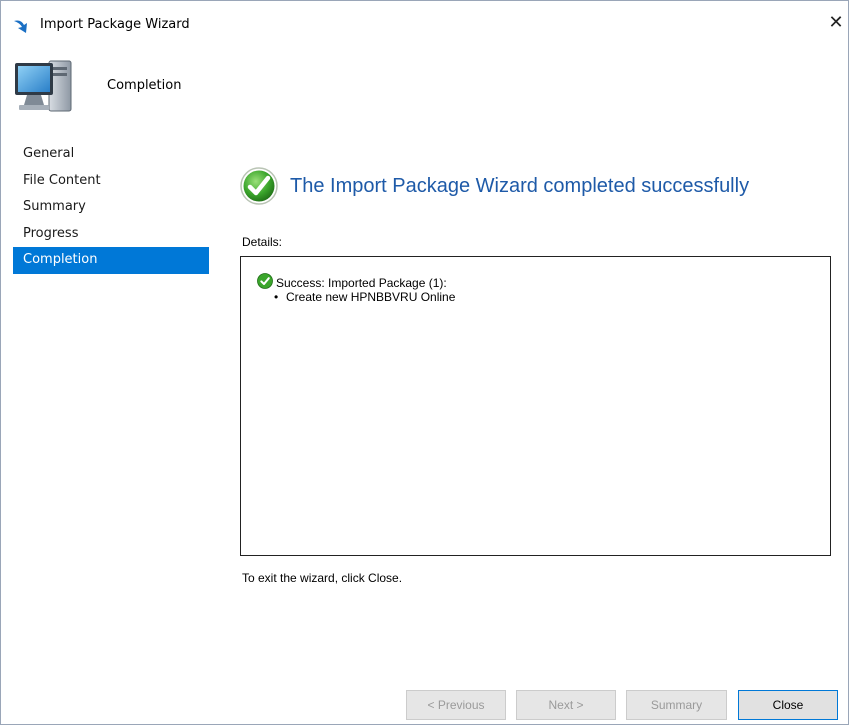 This screenshot has height=725, width=849. I want to click on wizard-header: Completion, so click(424, 86).